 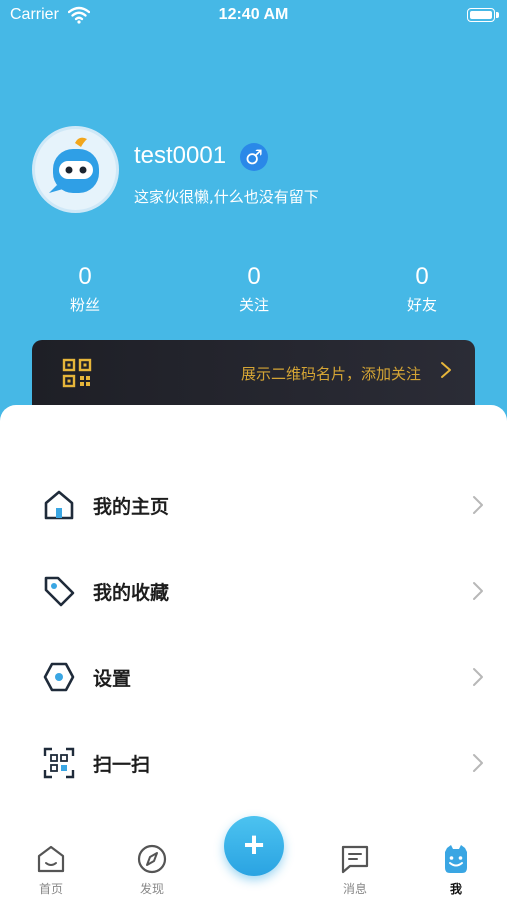 What do you see at coordinates (253, 305) in the screenshot?
I see `stat-label: 关注` at bounding box center [253, 305].